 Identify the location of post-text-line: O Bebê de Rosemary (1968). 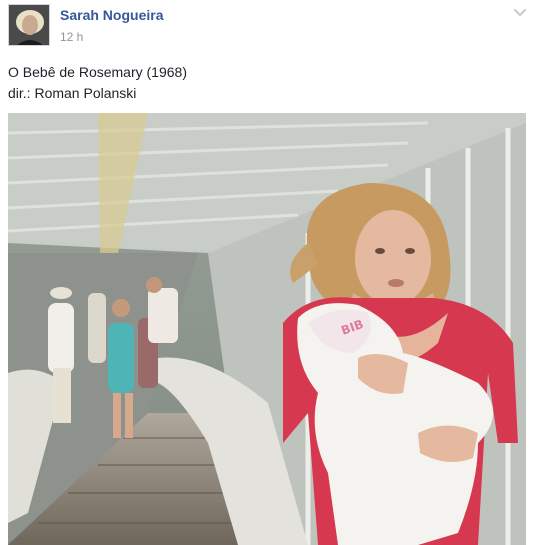
(97, 72).